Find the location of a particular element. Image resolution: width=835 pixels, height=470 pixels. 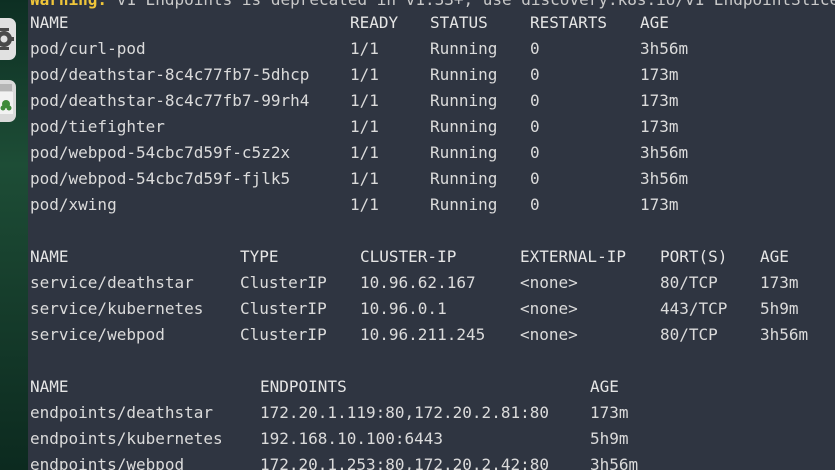

endpoint-age: 5h9m is located at coordinates (609, 438).